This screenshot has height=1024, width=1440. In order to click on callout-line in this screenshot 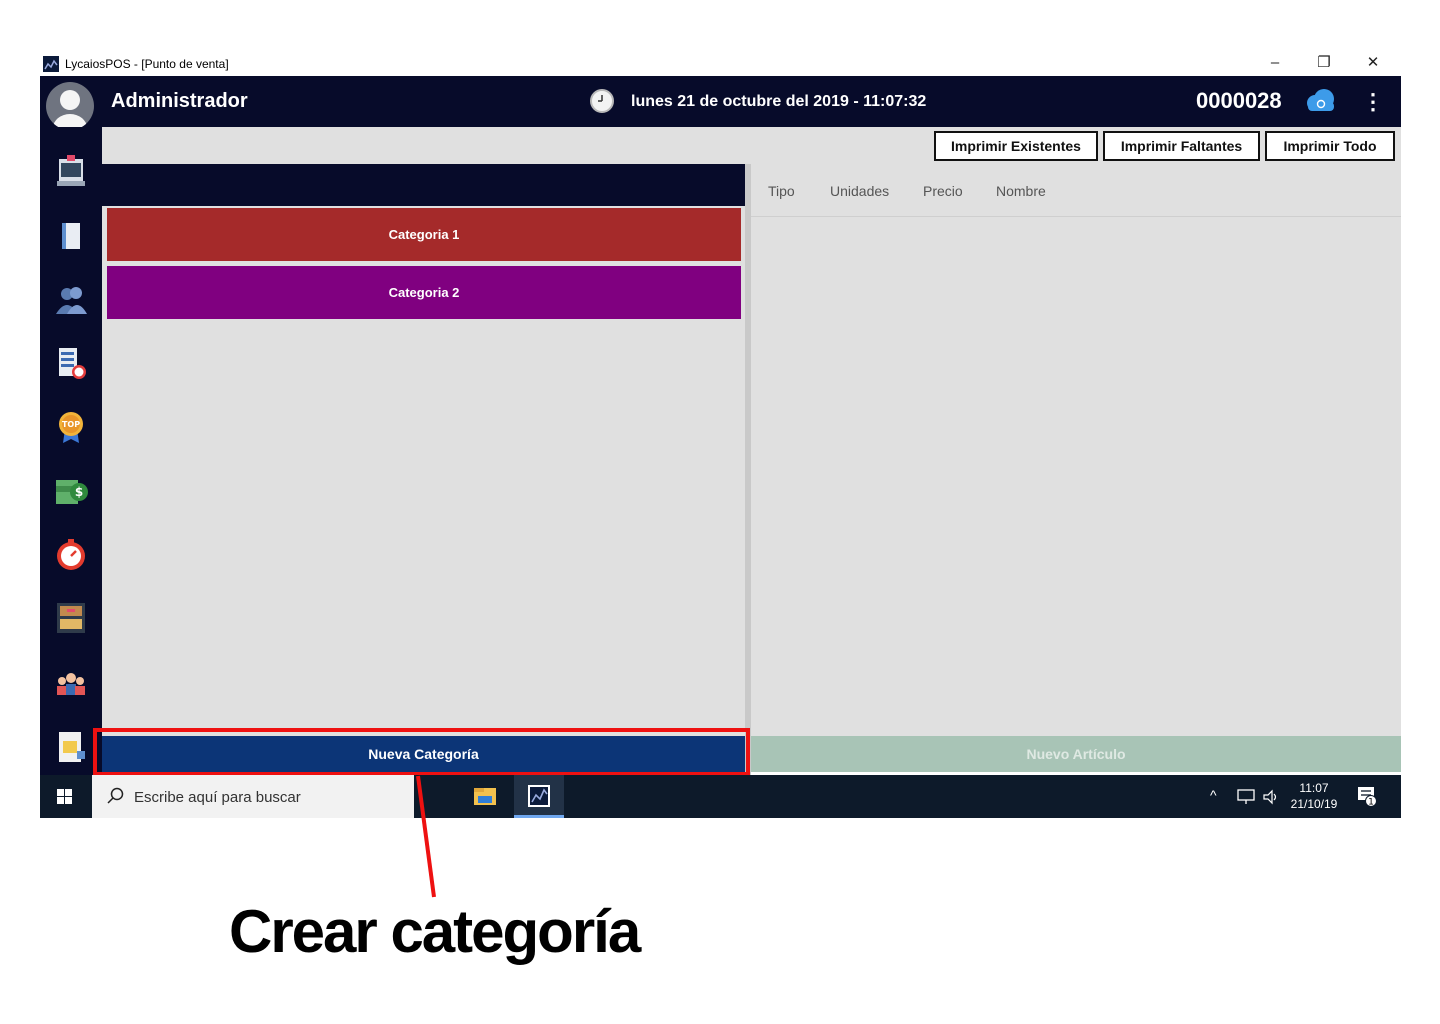, I will do `click(426, 836)`.